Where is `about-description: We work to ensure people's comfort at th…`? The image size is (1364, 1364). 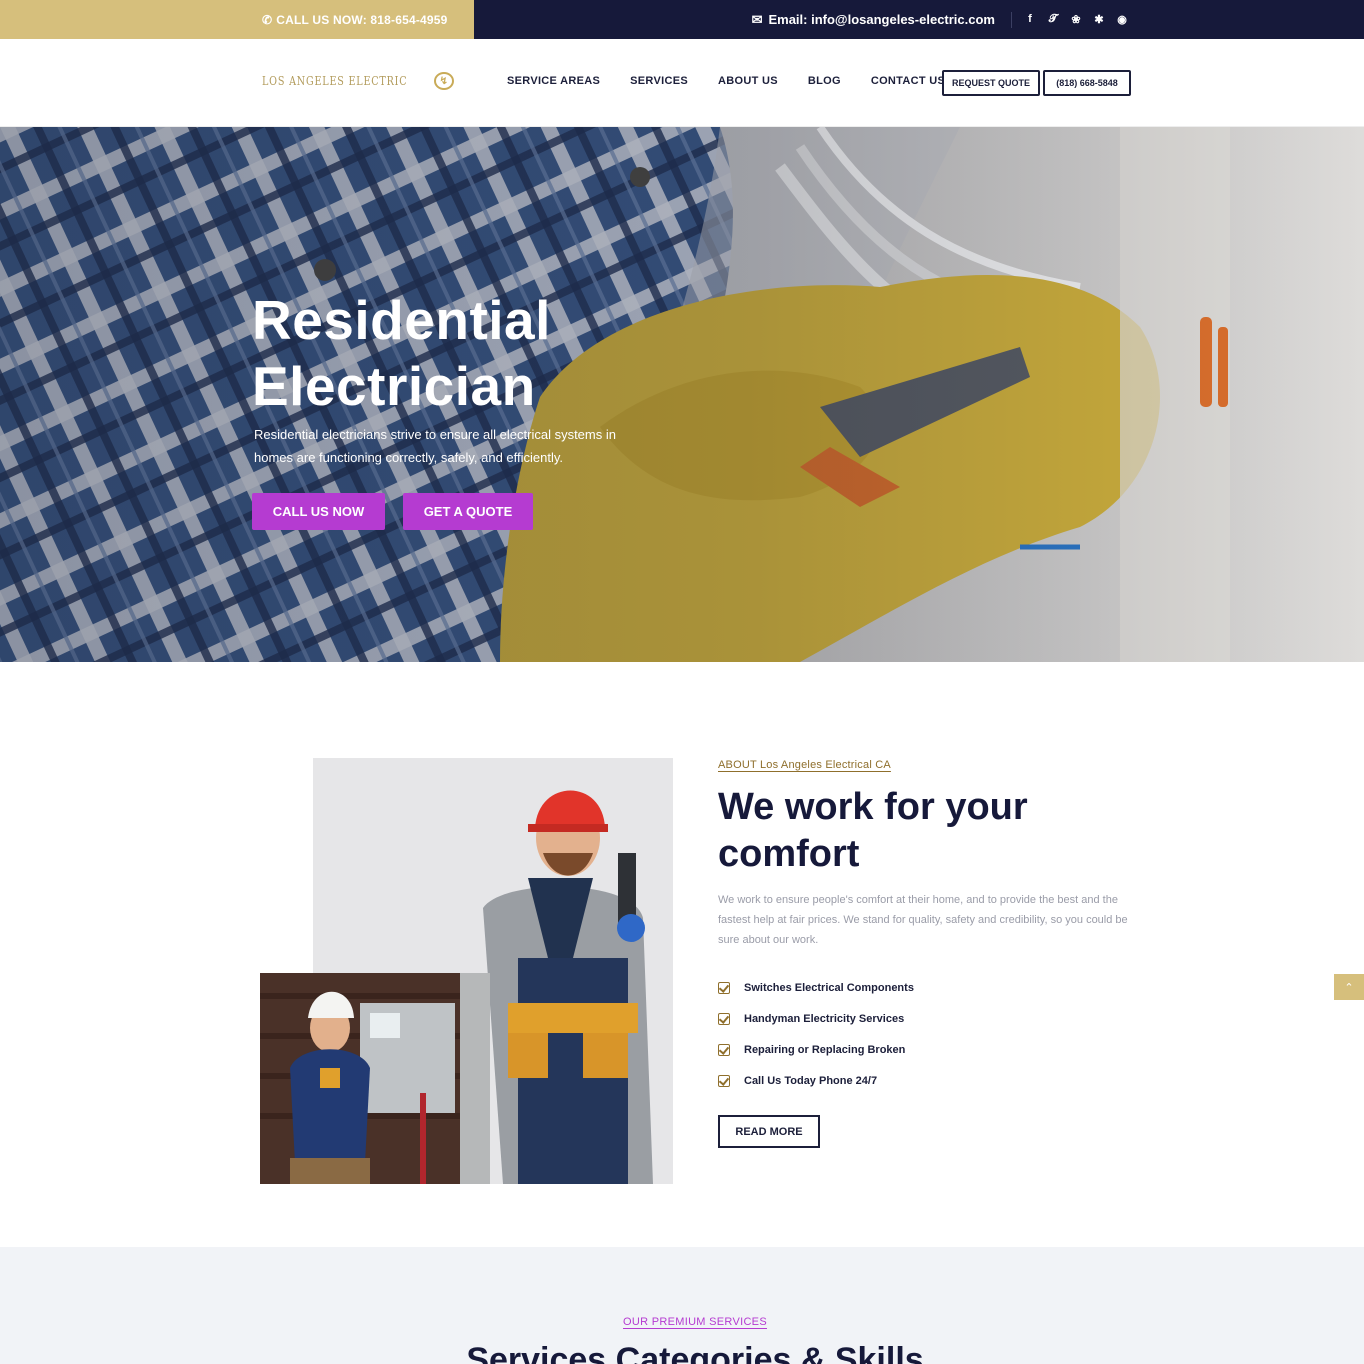 about-description: We work to ensure people's comfort at th… is located at coordinates (923, 920).